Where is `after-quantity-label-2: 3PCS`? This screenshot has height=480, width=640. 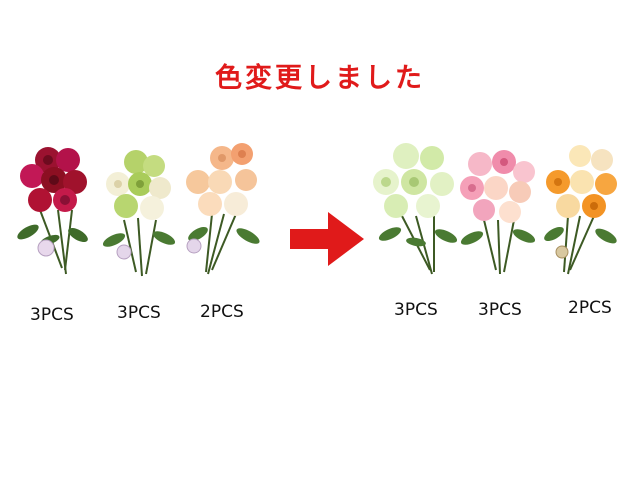
after-quantity-label-2: 3PCS is located at coordinates (500, 310).